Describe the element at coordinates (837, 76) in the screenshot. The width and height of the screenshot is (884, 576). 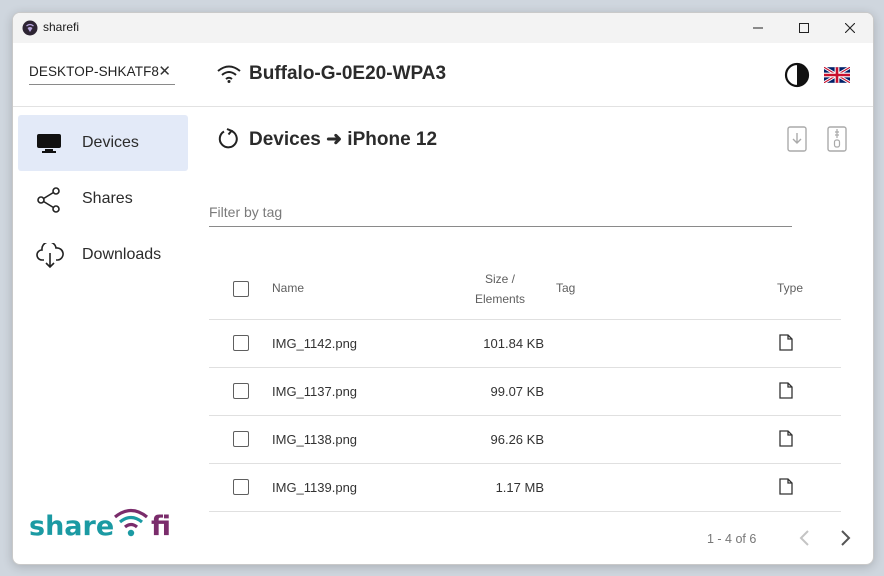
I see `uk-flag-icon` at that location.